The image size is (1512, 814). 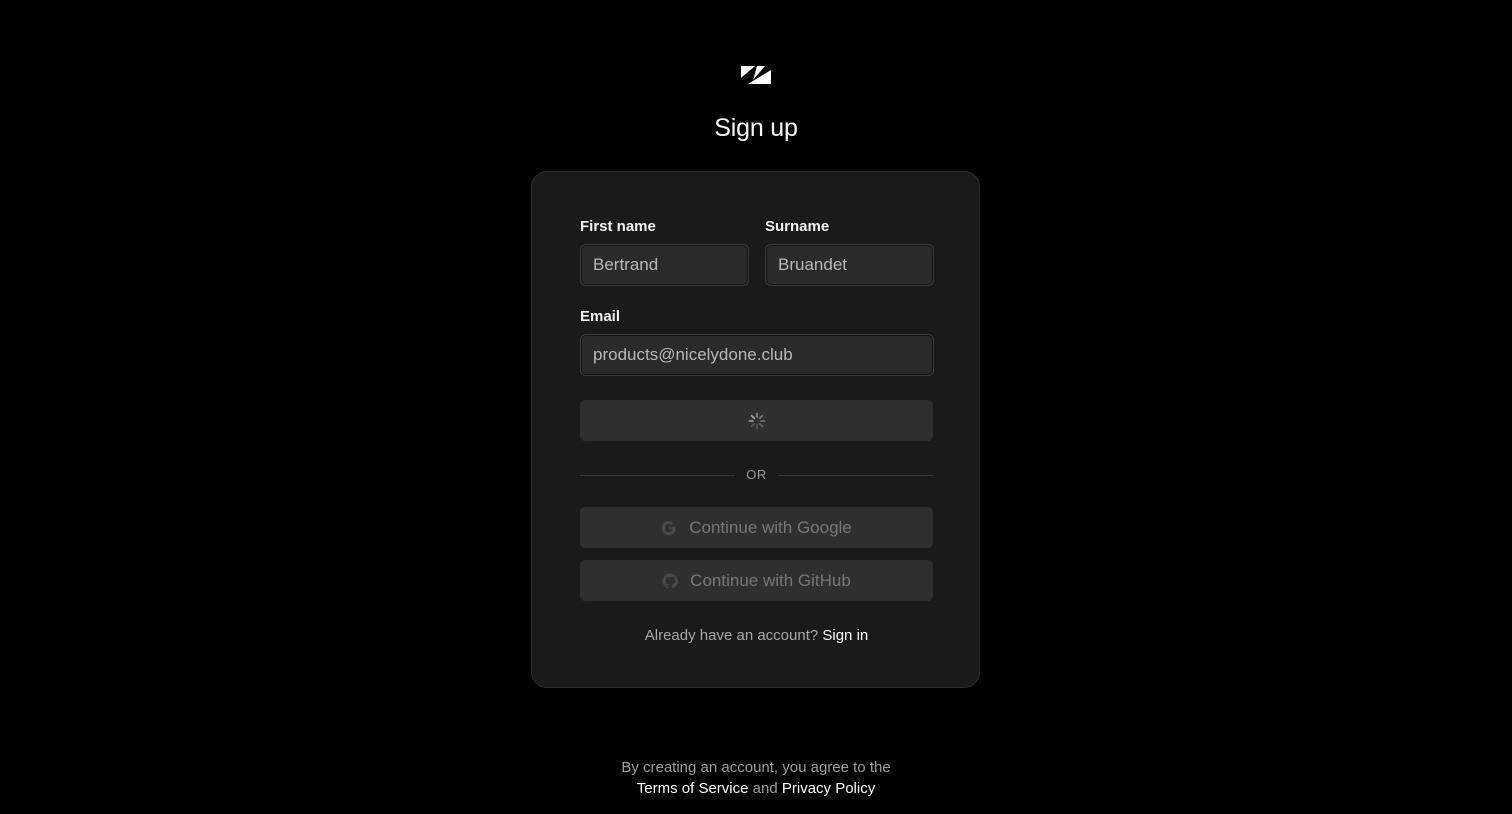 I want to click on privacy-policy-link: Privacy Policy, so click(x=828, y=788).